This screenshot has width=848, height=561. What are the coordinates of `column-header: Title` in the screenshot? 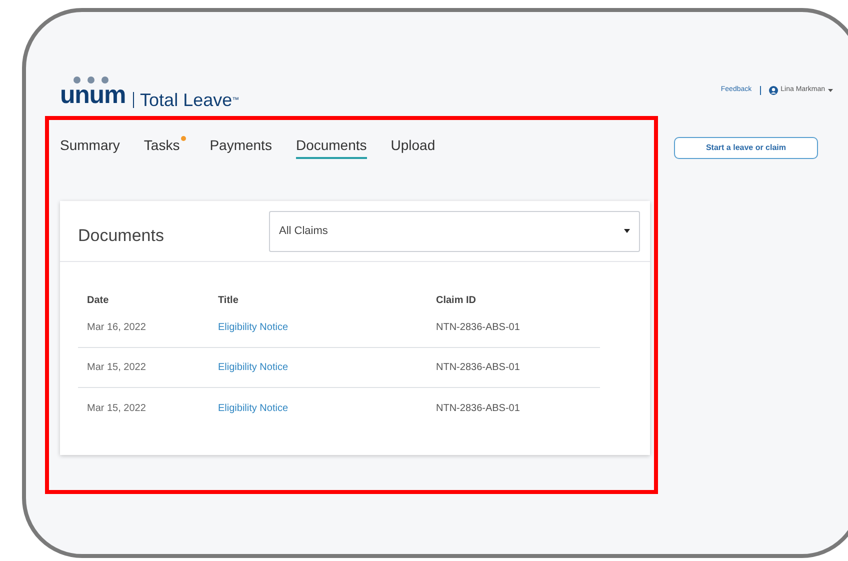 It's located at (229, 301).